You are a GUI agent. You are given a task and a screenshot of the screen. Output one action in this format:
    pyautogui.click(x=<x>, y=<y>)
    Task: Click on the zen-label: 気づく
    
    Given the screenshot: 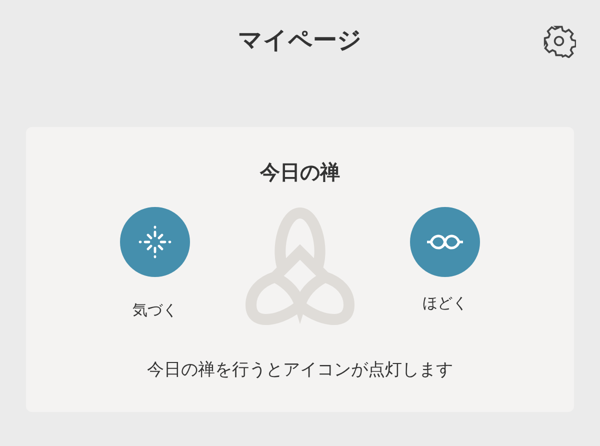 What is the action you would take?
    pyautogui.click(x=155, y=310)
    